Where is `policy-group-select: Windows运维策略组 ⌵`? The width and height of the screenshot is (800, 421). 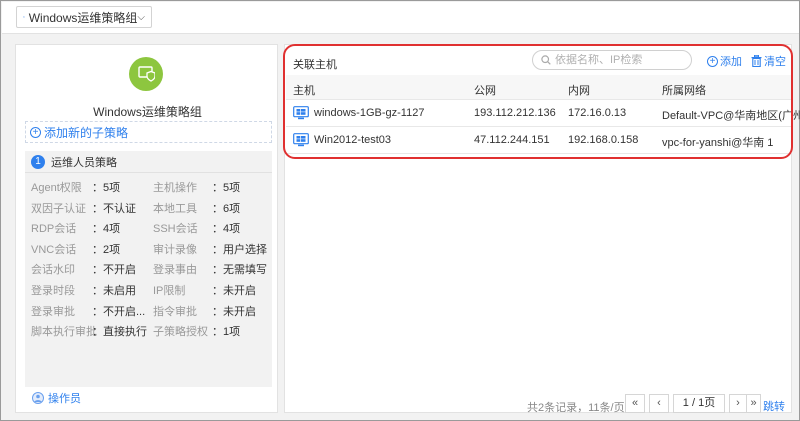 policy-group-select: Windows运维策略组 ⌵ is located at coordinates (84, 17).